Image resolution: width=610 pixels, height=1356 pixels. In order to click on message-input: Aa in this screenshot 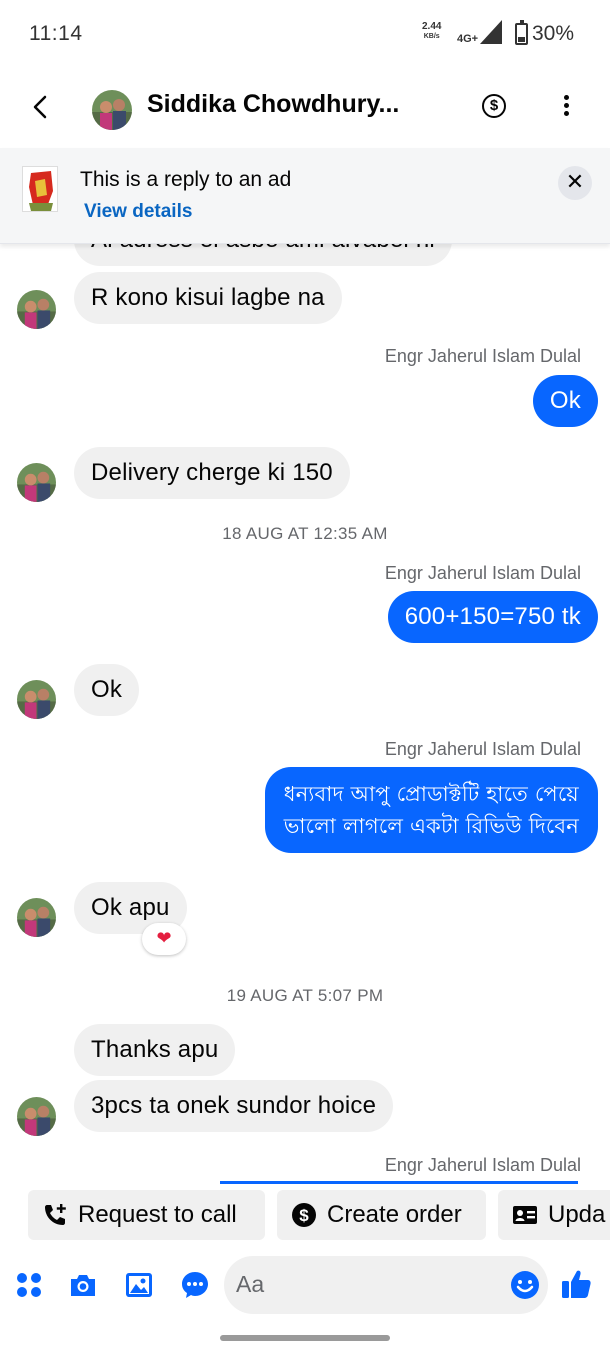, I will do `click(386, 1285)`.